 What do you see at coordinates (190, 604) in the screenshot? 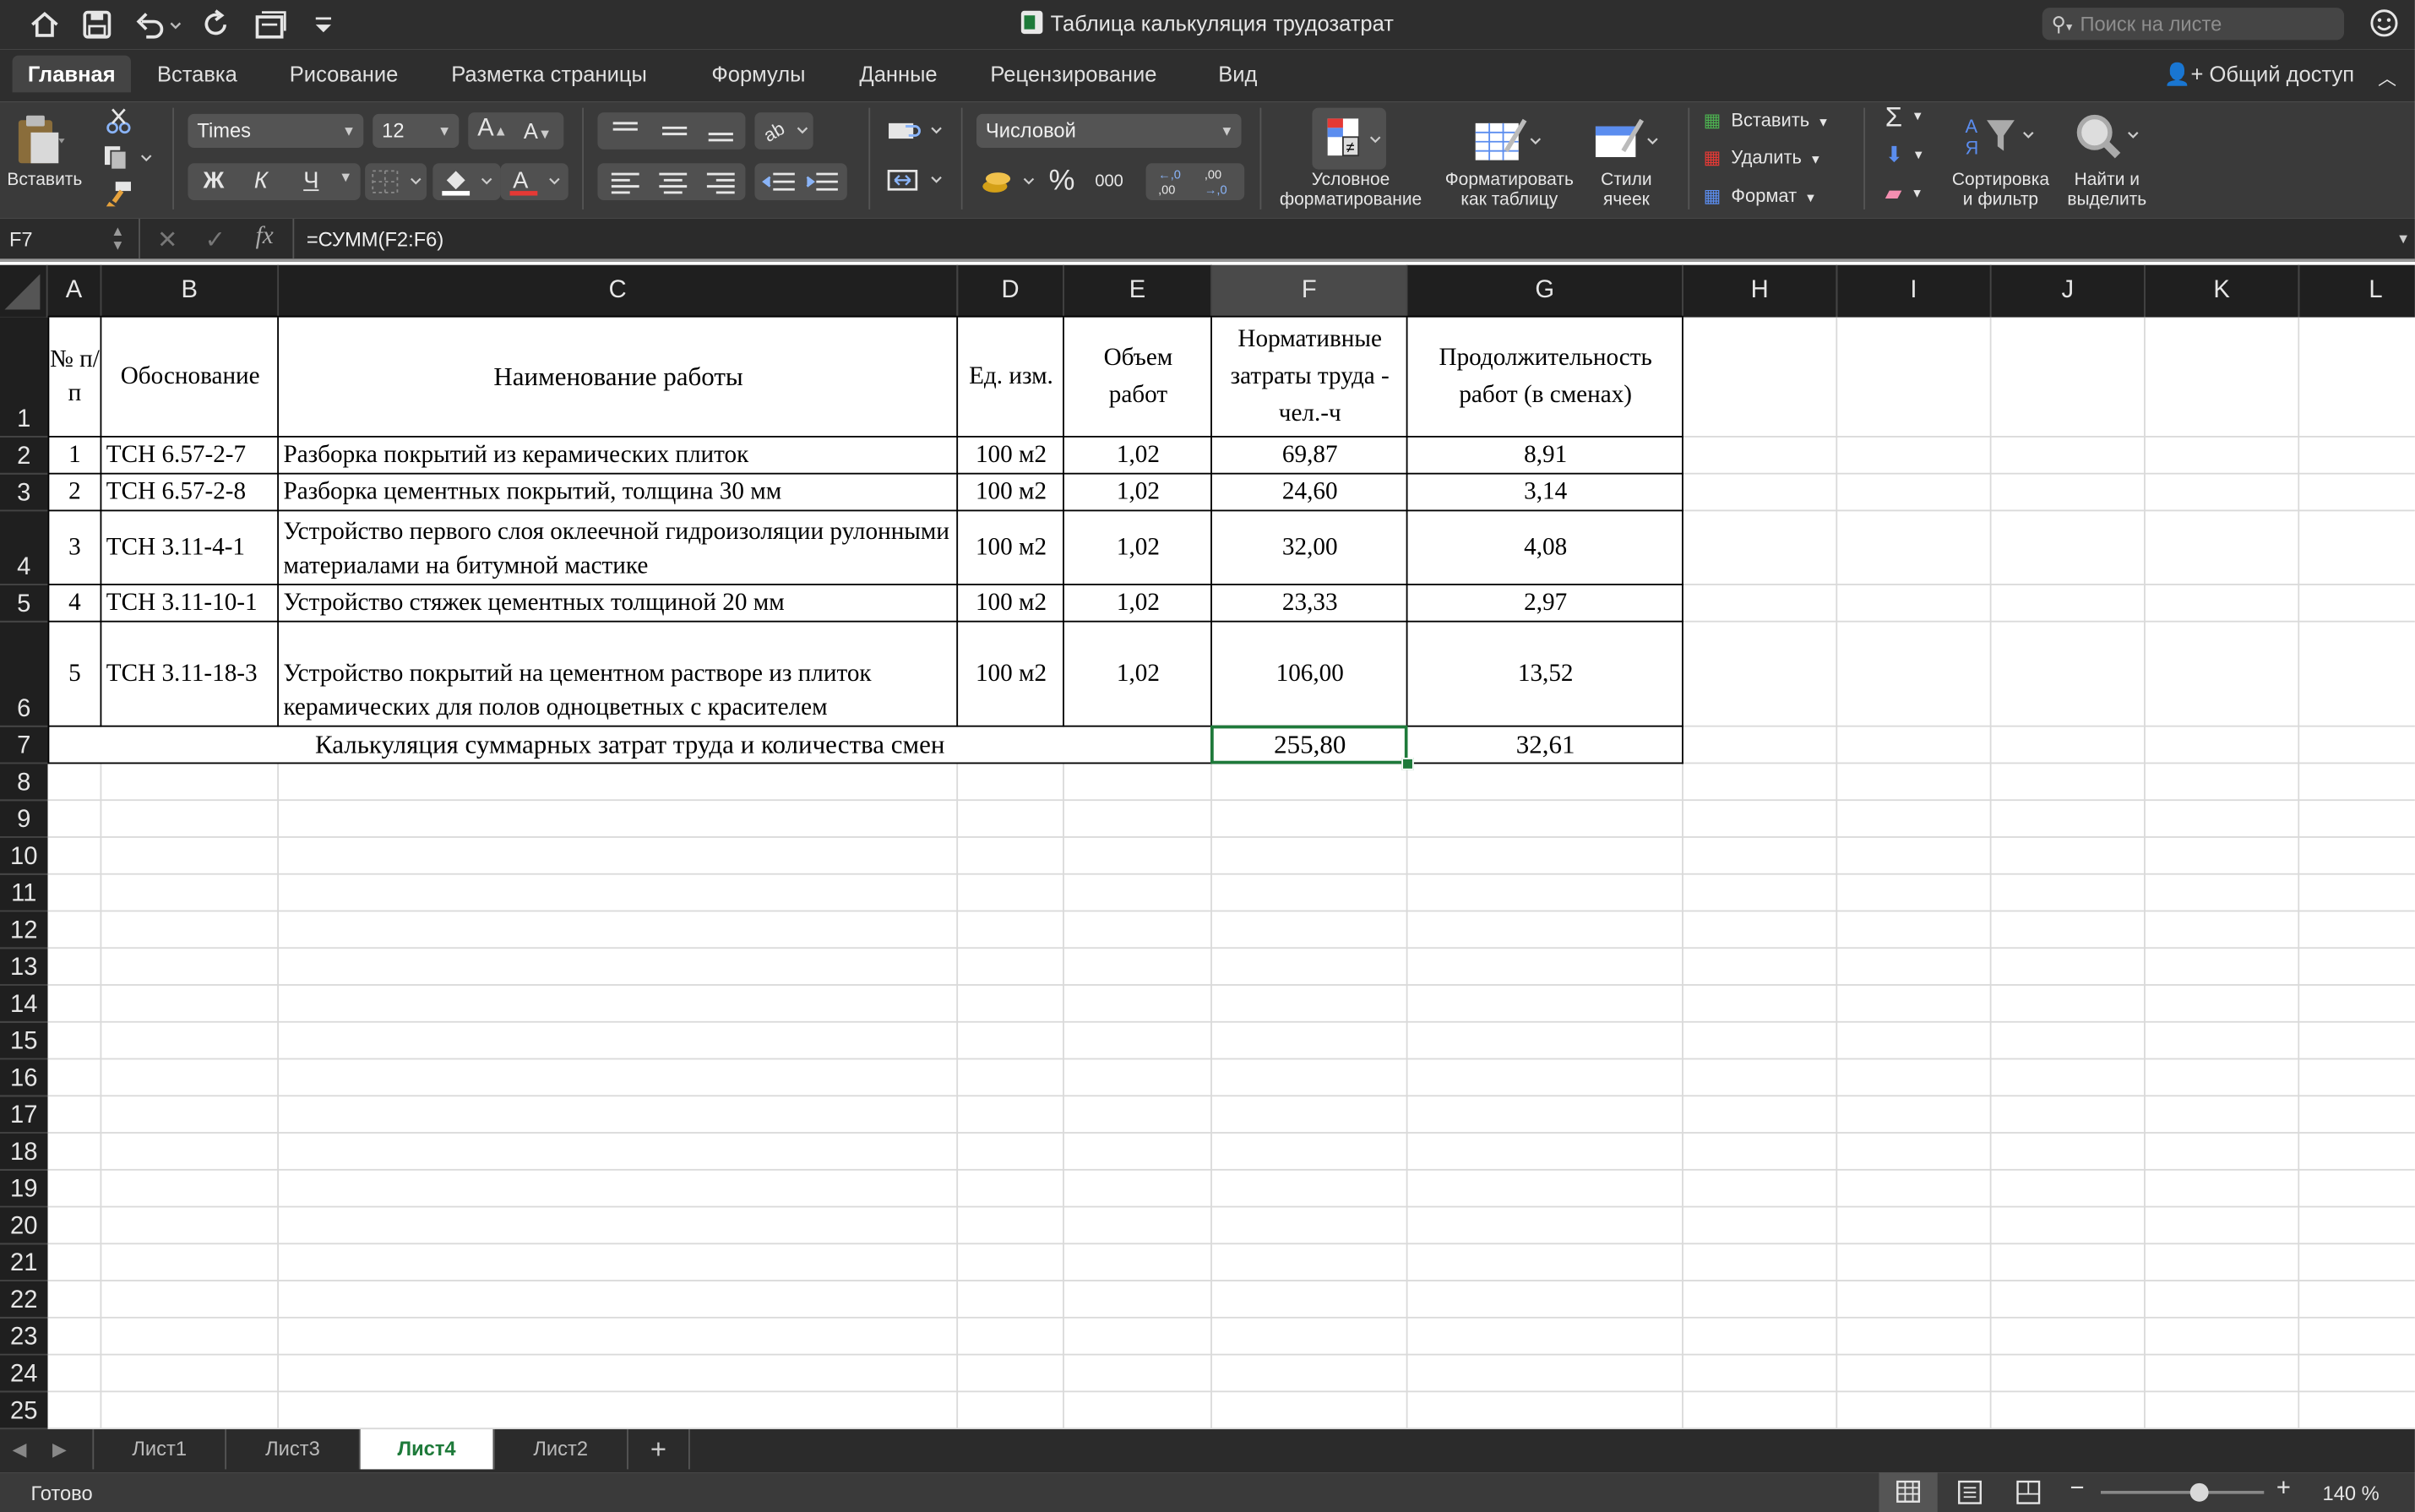
I see `table-cell-basis: ТСН 3.11-10-1` at bounding box center [190, 604].